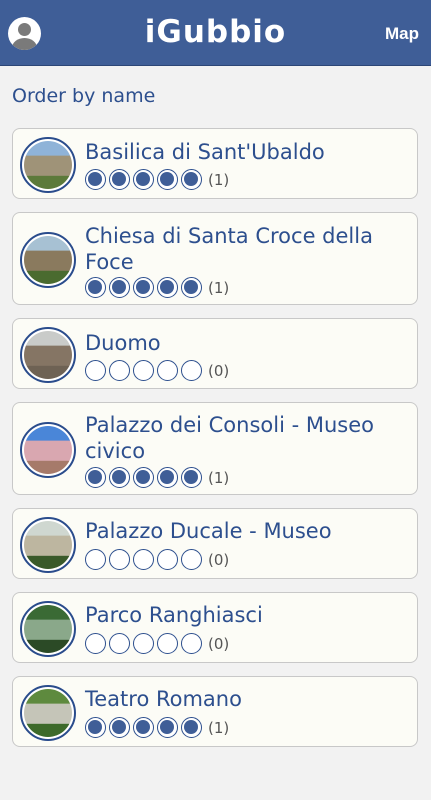 The width and height of the screenshot is (431, 800). What do you see at coordinates (123, 343) in the screenshot?
I see `place-name: Duomo` at bounding box center [123, 343].